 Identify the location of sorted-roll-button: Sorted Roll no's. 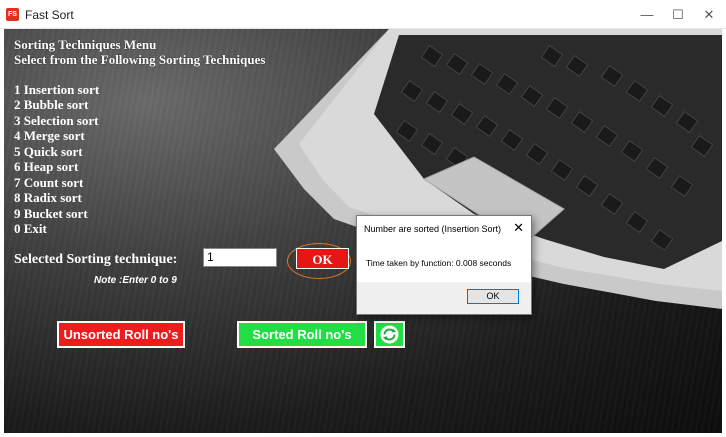
(302, 334).